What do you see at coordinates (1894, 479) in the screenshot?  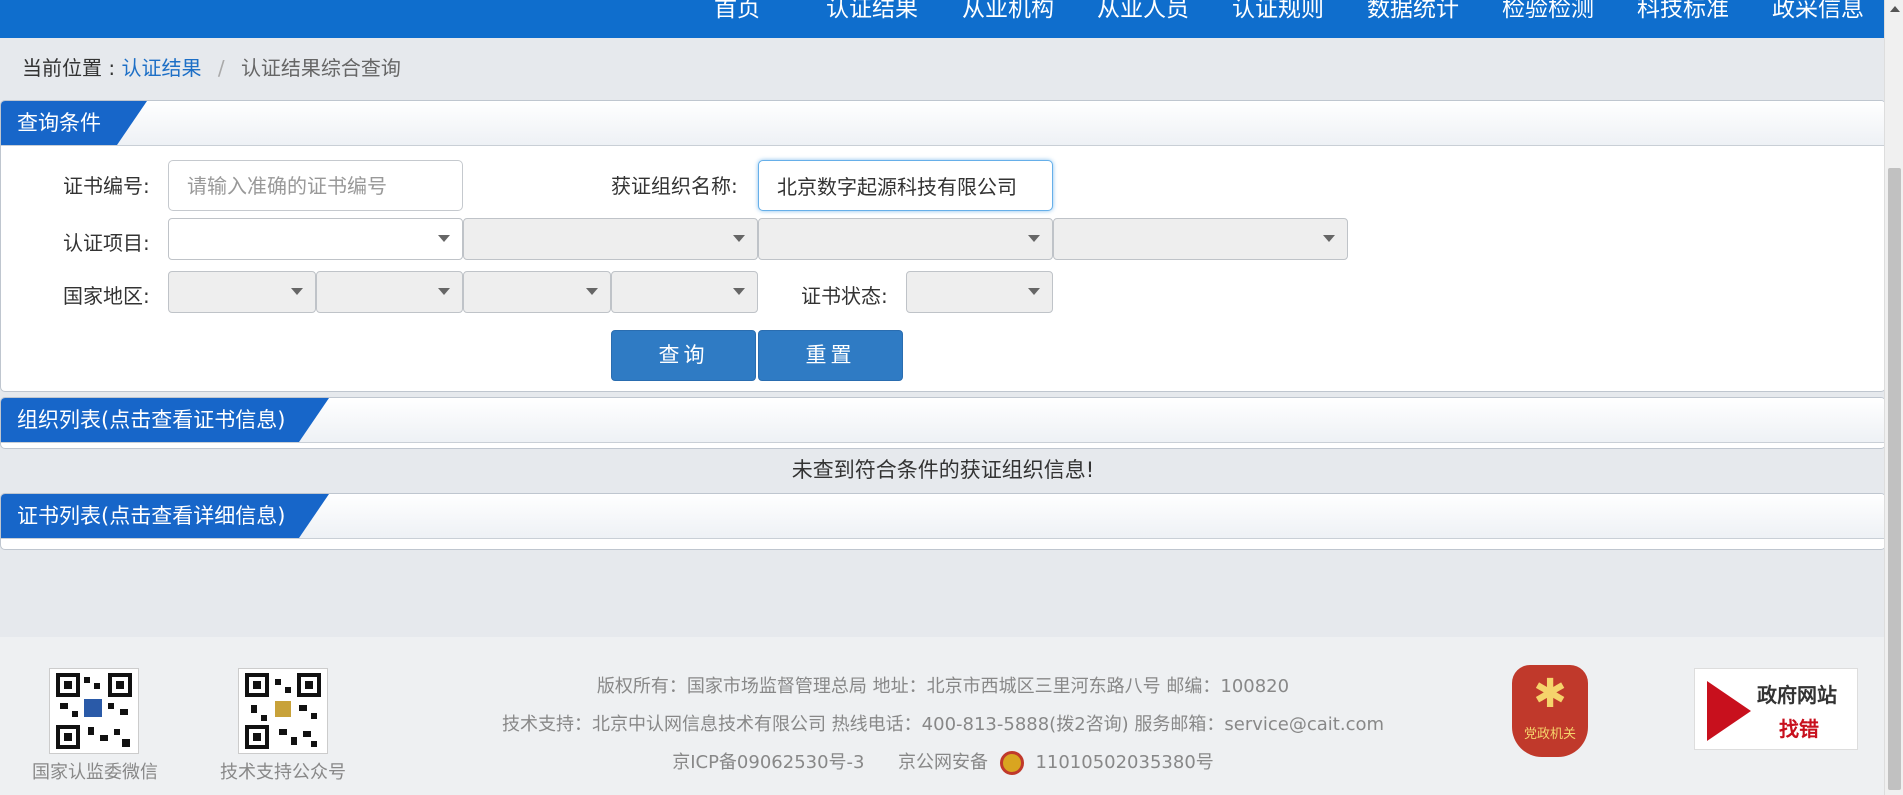 I see `scrollbar-thumb` at bounding box center [1894, 479].